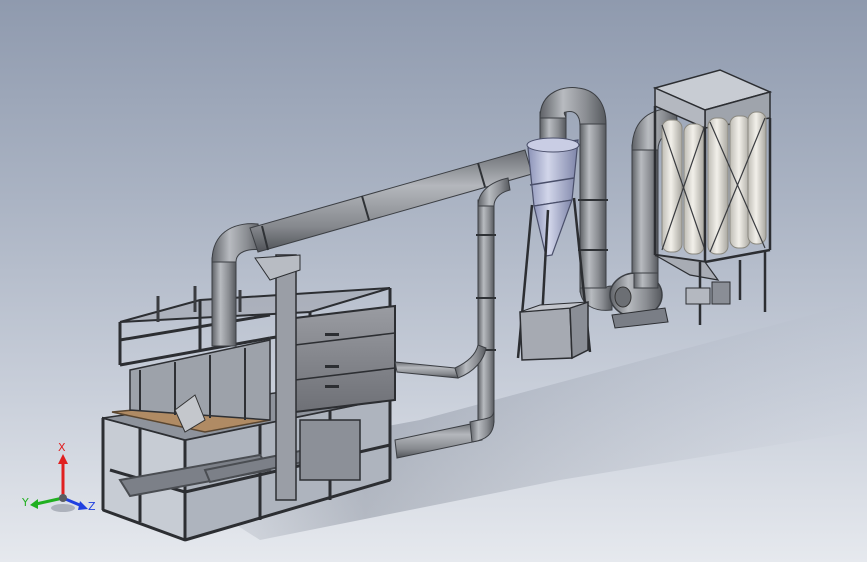 Image resolution: width=867 pixels, height=562 pixels. I want to click on y-axis-arrow, so click(49, 501).